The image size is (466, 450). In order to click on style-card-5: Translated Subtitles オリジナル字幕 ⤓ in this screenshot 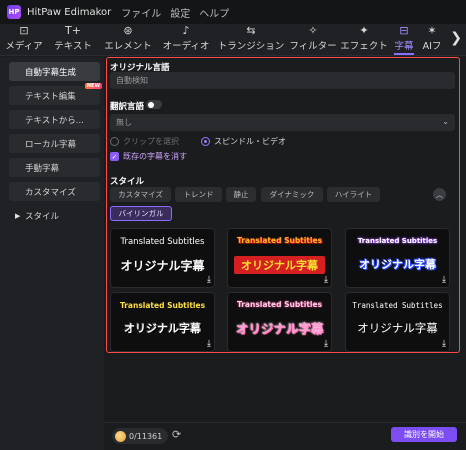, I will do `click(279, 322)`.